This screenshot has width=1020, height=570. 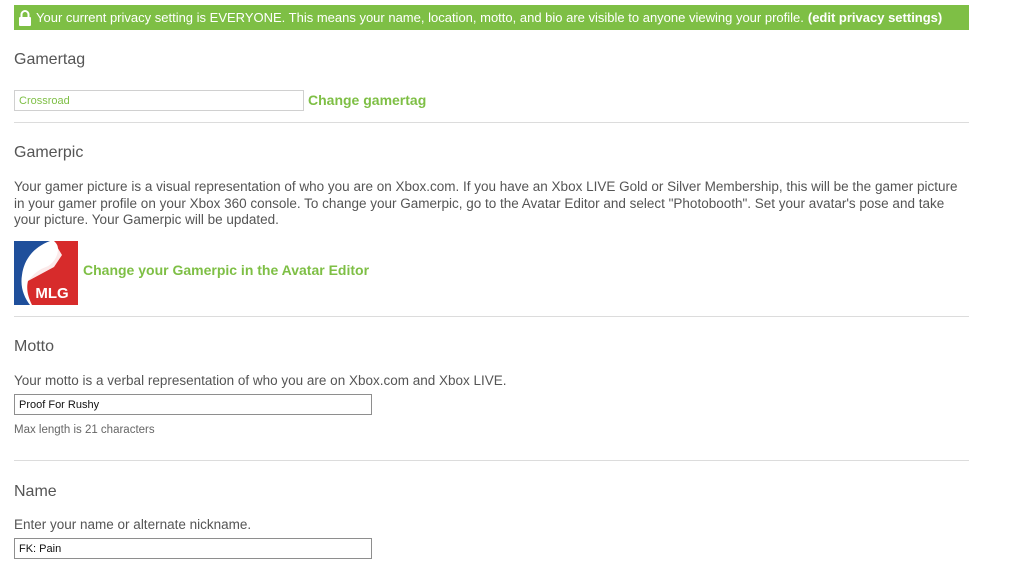 I want to click on motto-max-length-hint: Max length is 21 characters, so click(x=84, y=430).